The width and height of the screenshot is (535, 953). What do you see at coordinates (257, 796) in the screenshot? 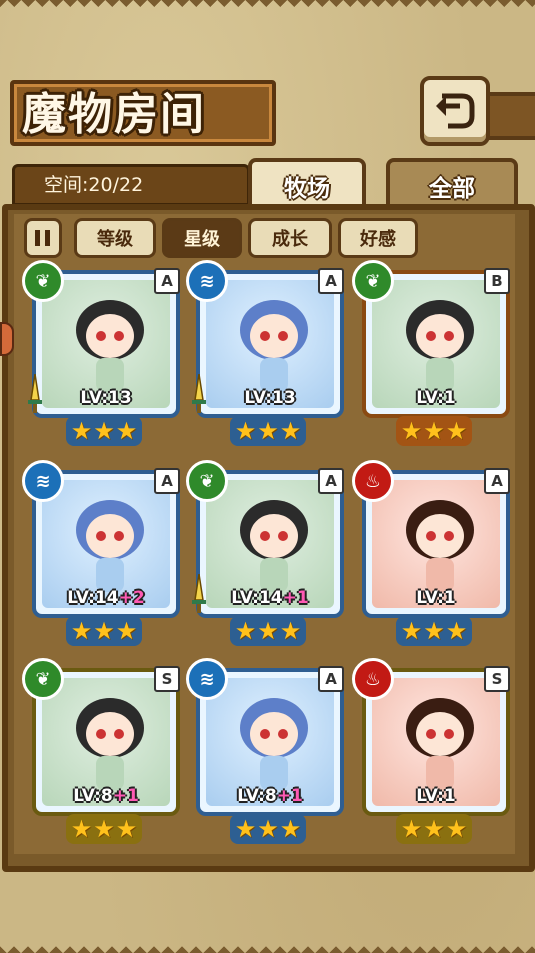
I see `level-value: LV:8` at bounding box center [257, 796].